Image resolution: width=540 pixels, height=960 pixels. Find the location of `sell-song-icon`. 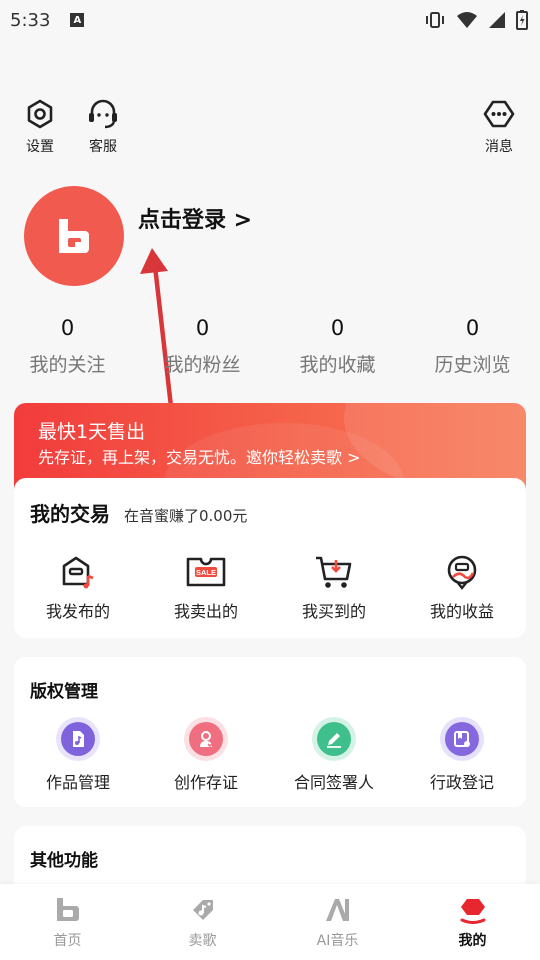

sell-song-icon is located at coordinates (202, 910).